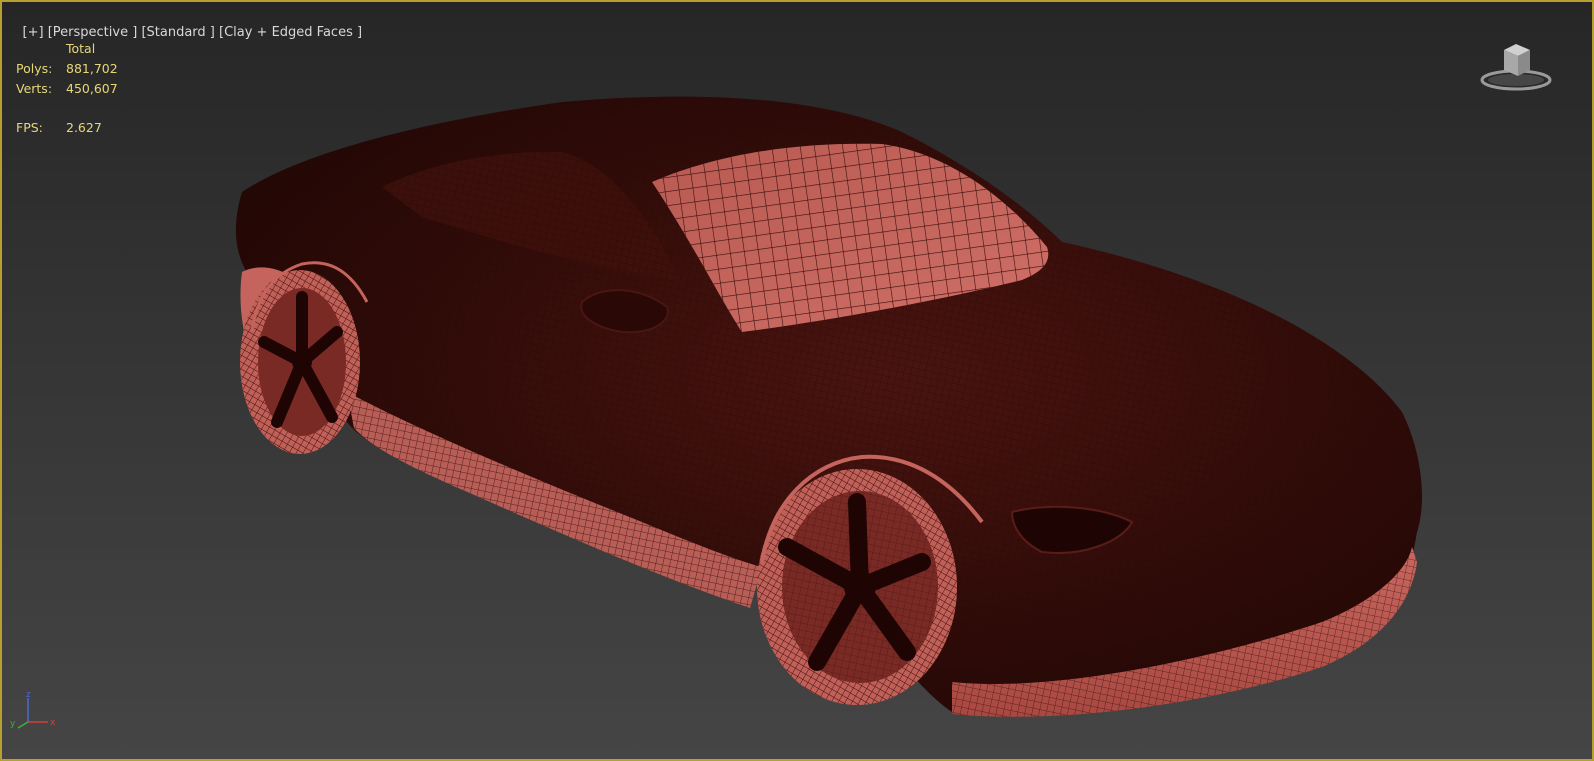  Describe the element at coordinates (92, 88) in the screenshot. I see `verts-value: 450,607` at that location.